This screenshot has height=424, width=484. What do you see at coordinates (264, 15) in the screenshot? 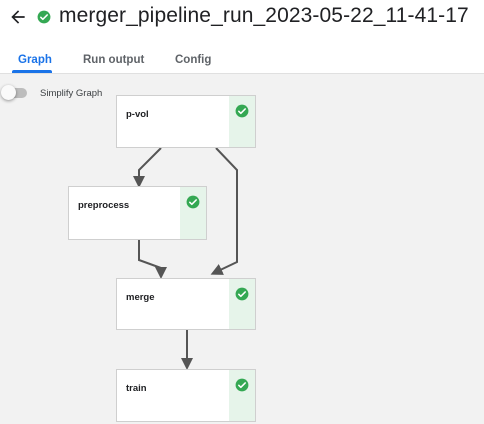
I see `page-title: merger_pipeline_run_2023-05-22_11-41-17` at bounding box center [264, 15].